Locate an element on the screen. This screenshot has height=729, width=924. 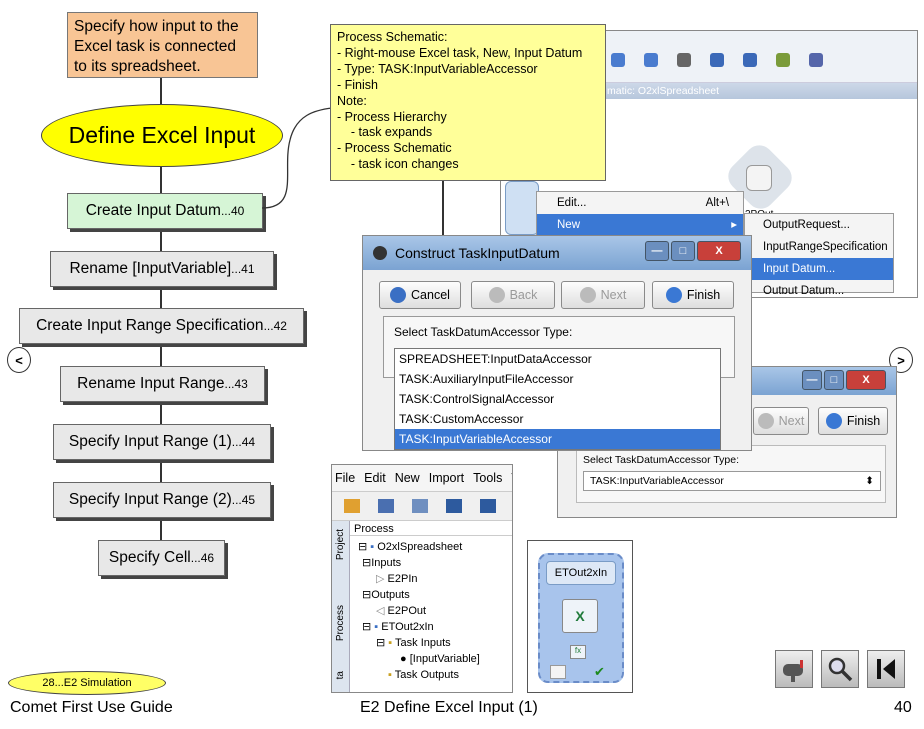
save-icon is located at coordinates (386, 506).